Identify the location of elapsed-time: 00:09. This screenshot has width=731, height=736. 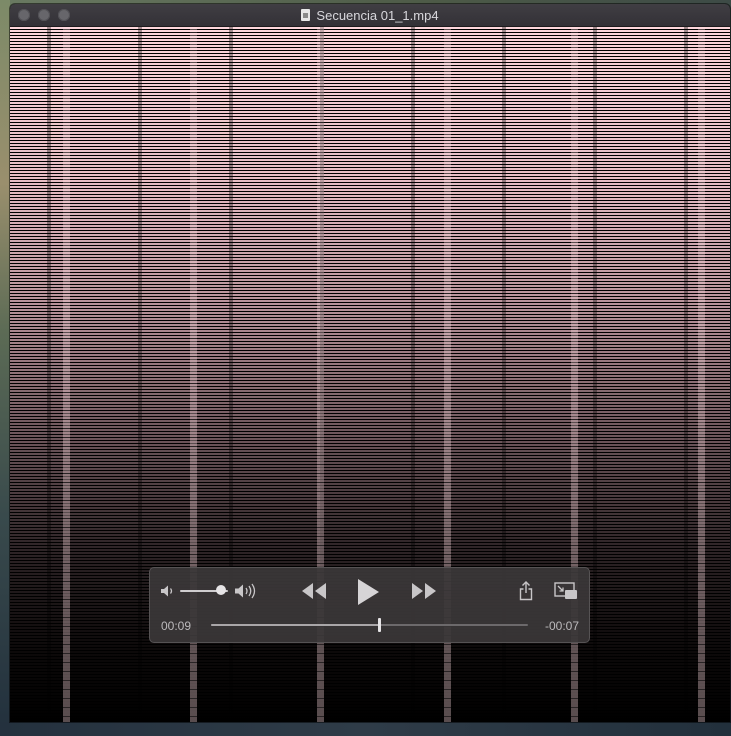
(176, 626).